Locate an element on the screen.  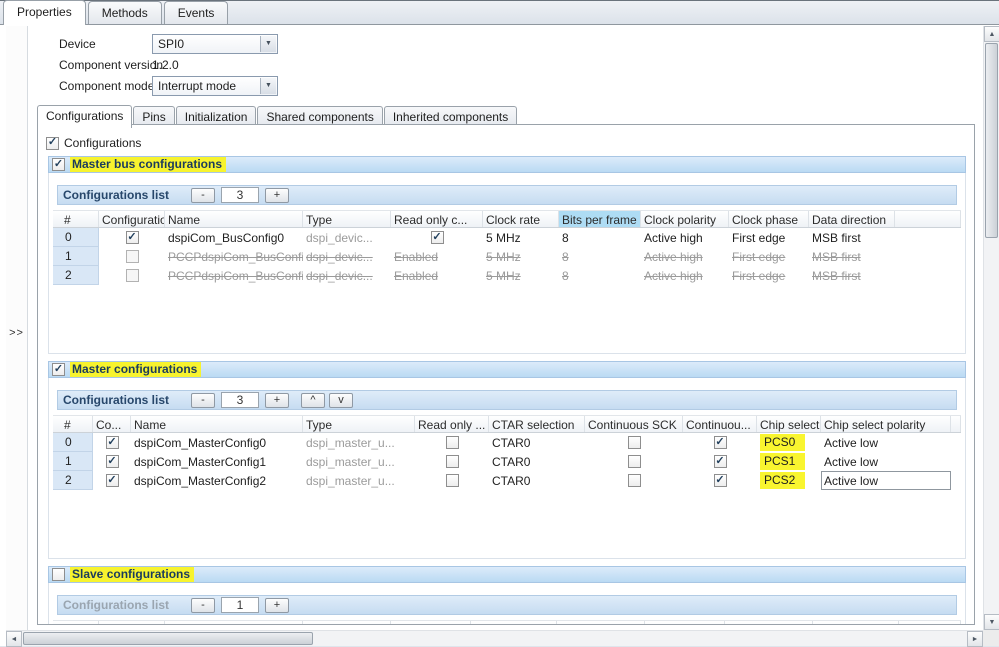
cell-bits-per-frame: 8 is located at coordinates (565, 237).